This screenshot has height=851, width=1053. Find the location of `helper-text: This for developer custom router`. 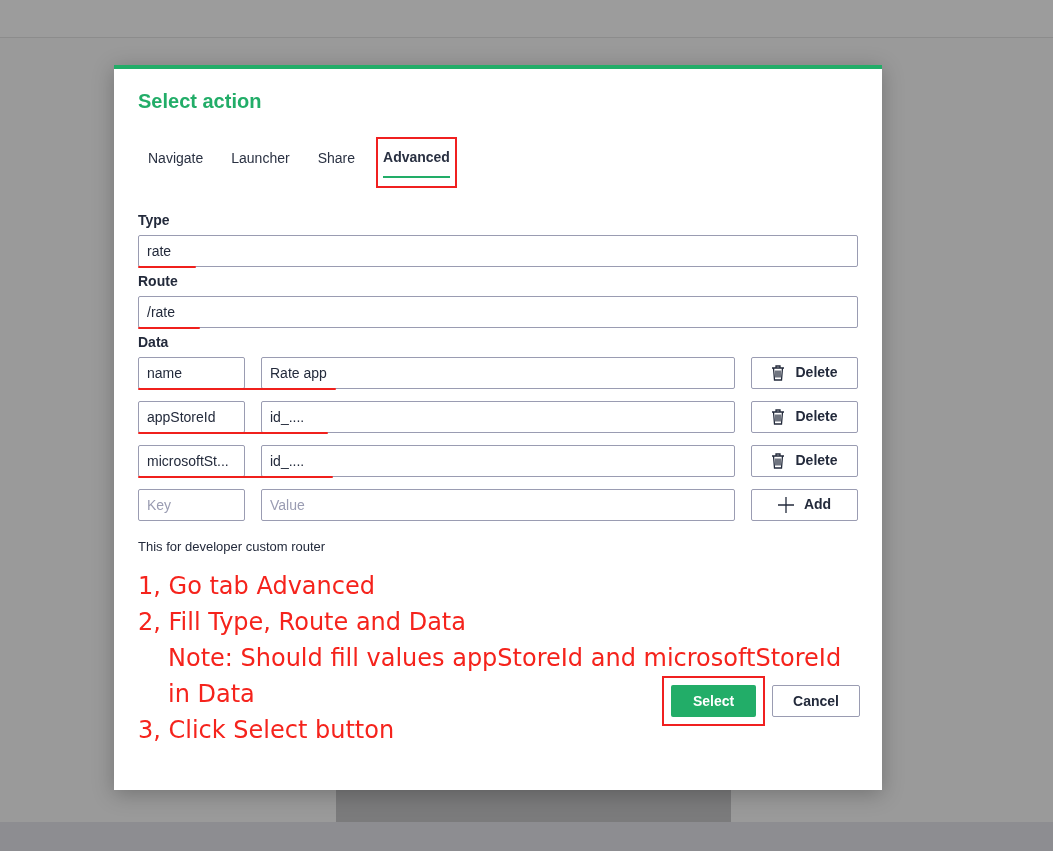

helper-text: This for developer custom router is located at coordinates (232, 546).